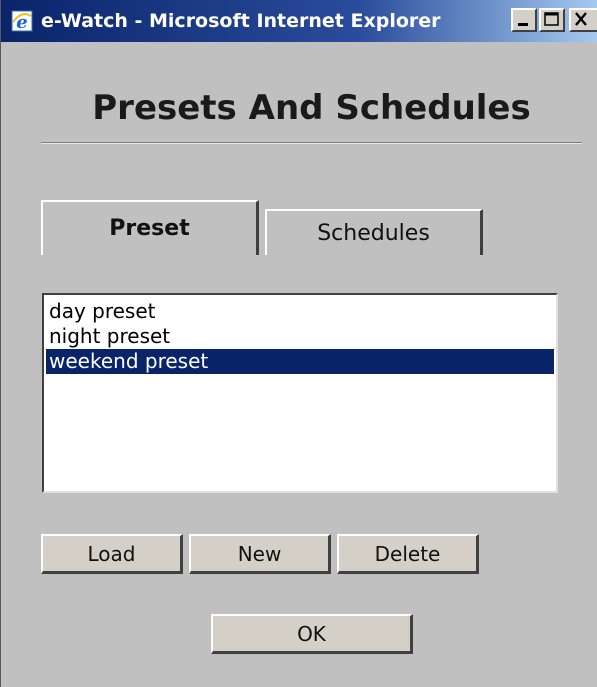 Image resolution: width=597 pixels, height=687 pixels. Describe the element at coordinates (300, 336) in the screenshot. I see `list-item: night preset` at that location.